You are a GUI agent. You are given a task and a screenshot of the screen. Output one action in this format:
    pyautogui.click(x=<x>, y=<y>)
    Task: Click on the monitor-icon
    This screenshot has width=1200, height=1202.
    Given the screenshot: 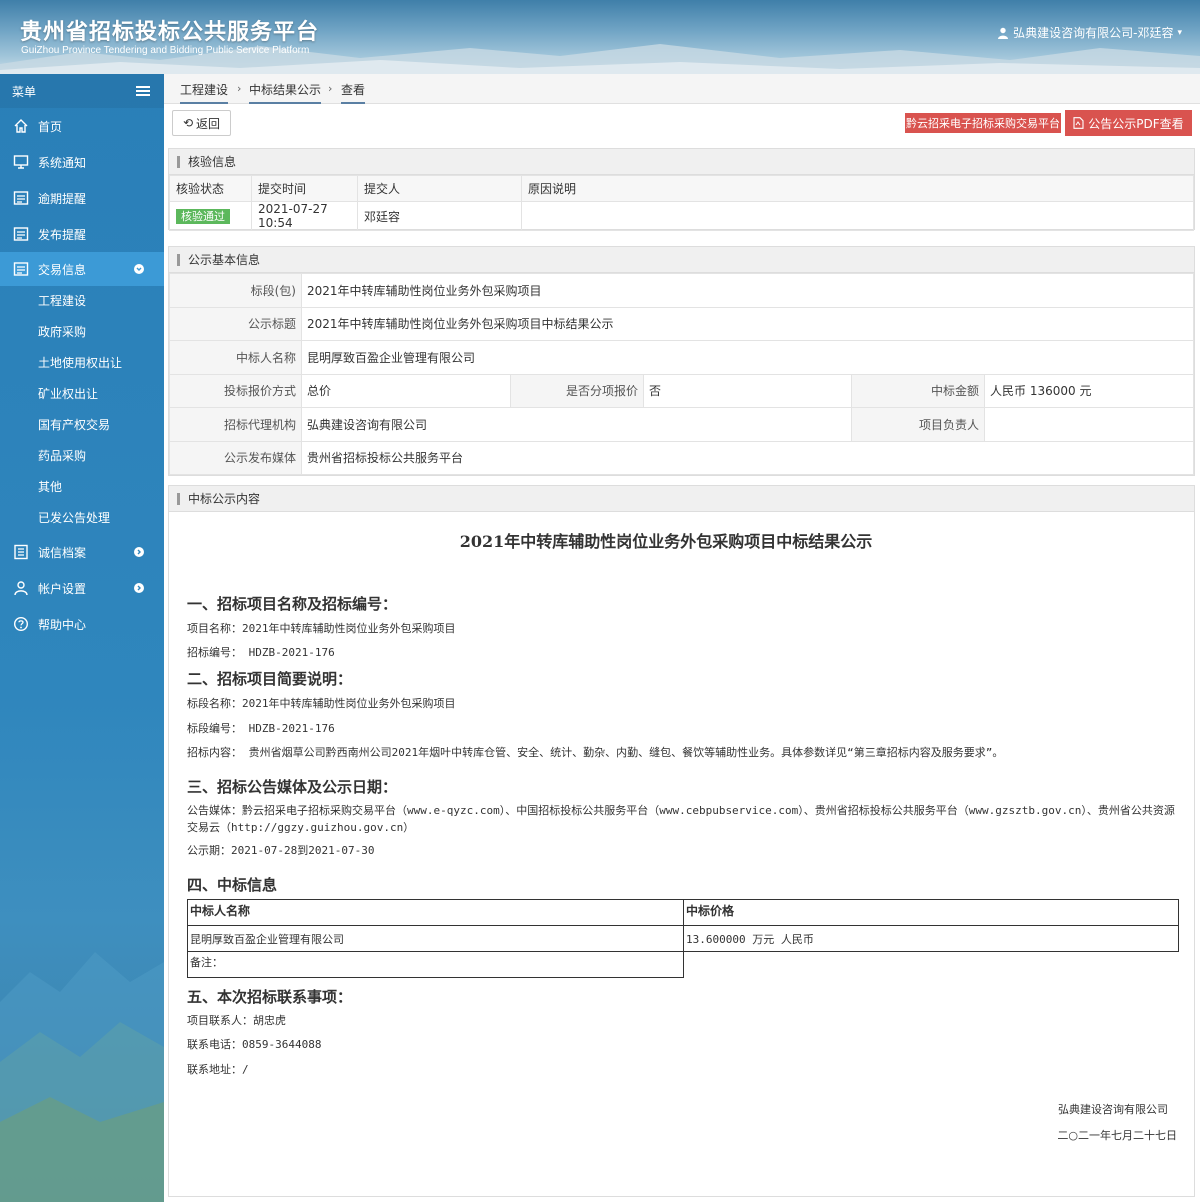 What is the action you would take?
    pyautogui.click(x=21, y=162)
    